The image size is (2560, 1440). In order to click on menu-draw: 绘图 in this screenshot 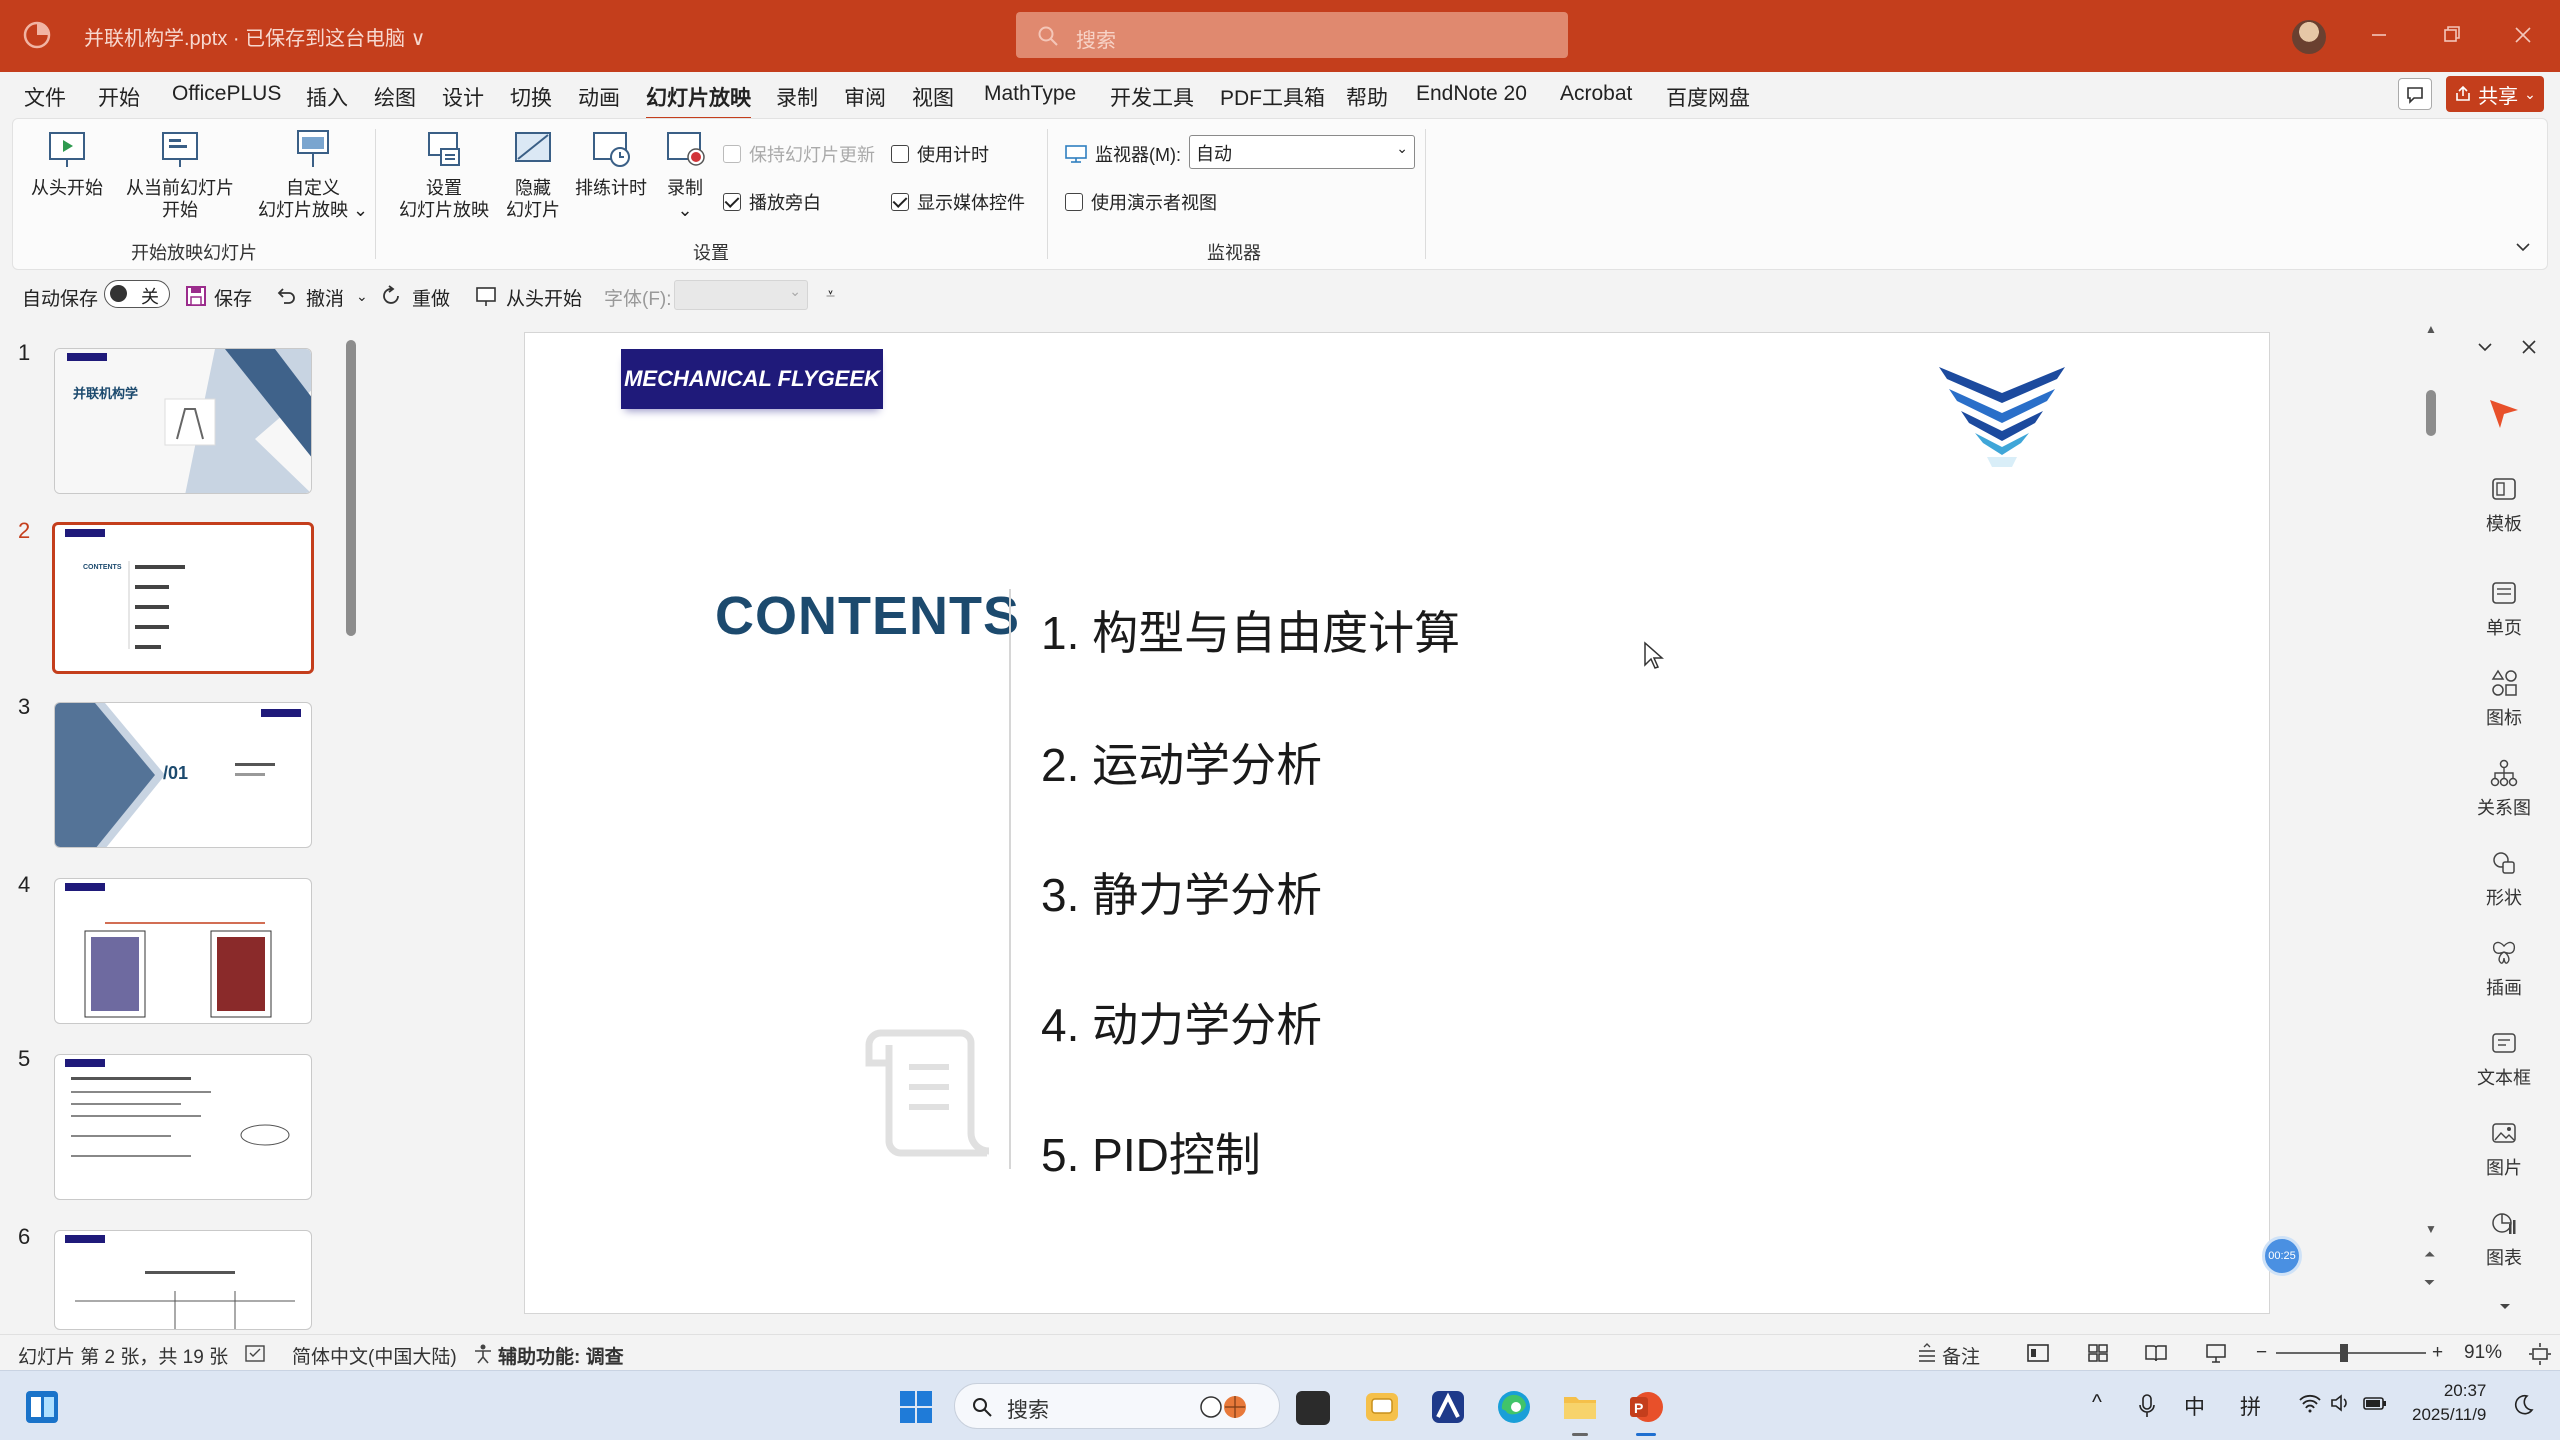, I will do `click(395, 97)`.